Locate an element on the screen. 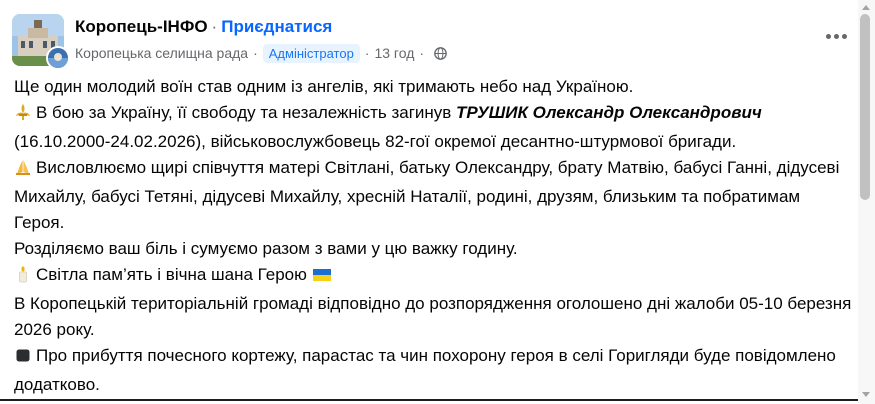 This screenshot has height=404, width=875. post-paragraph-5: Світла пам’ять і вічна шана Герою is located at coordinates (433, 276).